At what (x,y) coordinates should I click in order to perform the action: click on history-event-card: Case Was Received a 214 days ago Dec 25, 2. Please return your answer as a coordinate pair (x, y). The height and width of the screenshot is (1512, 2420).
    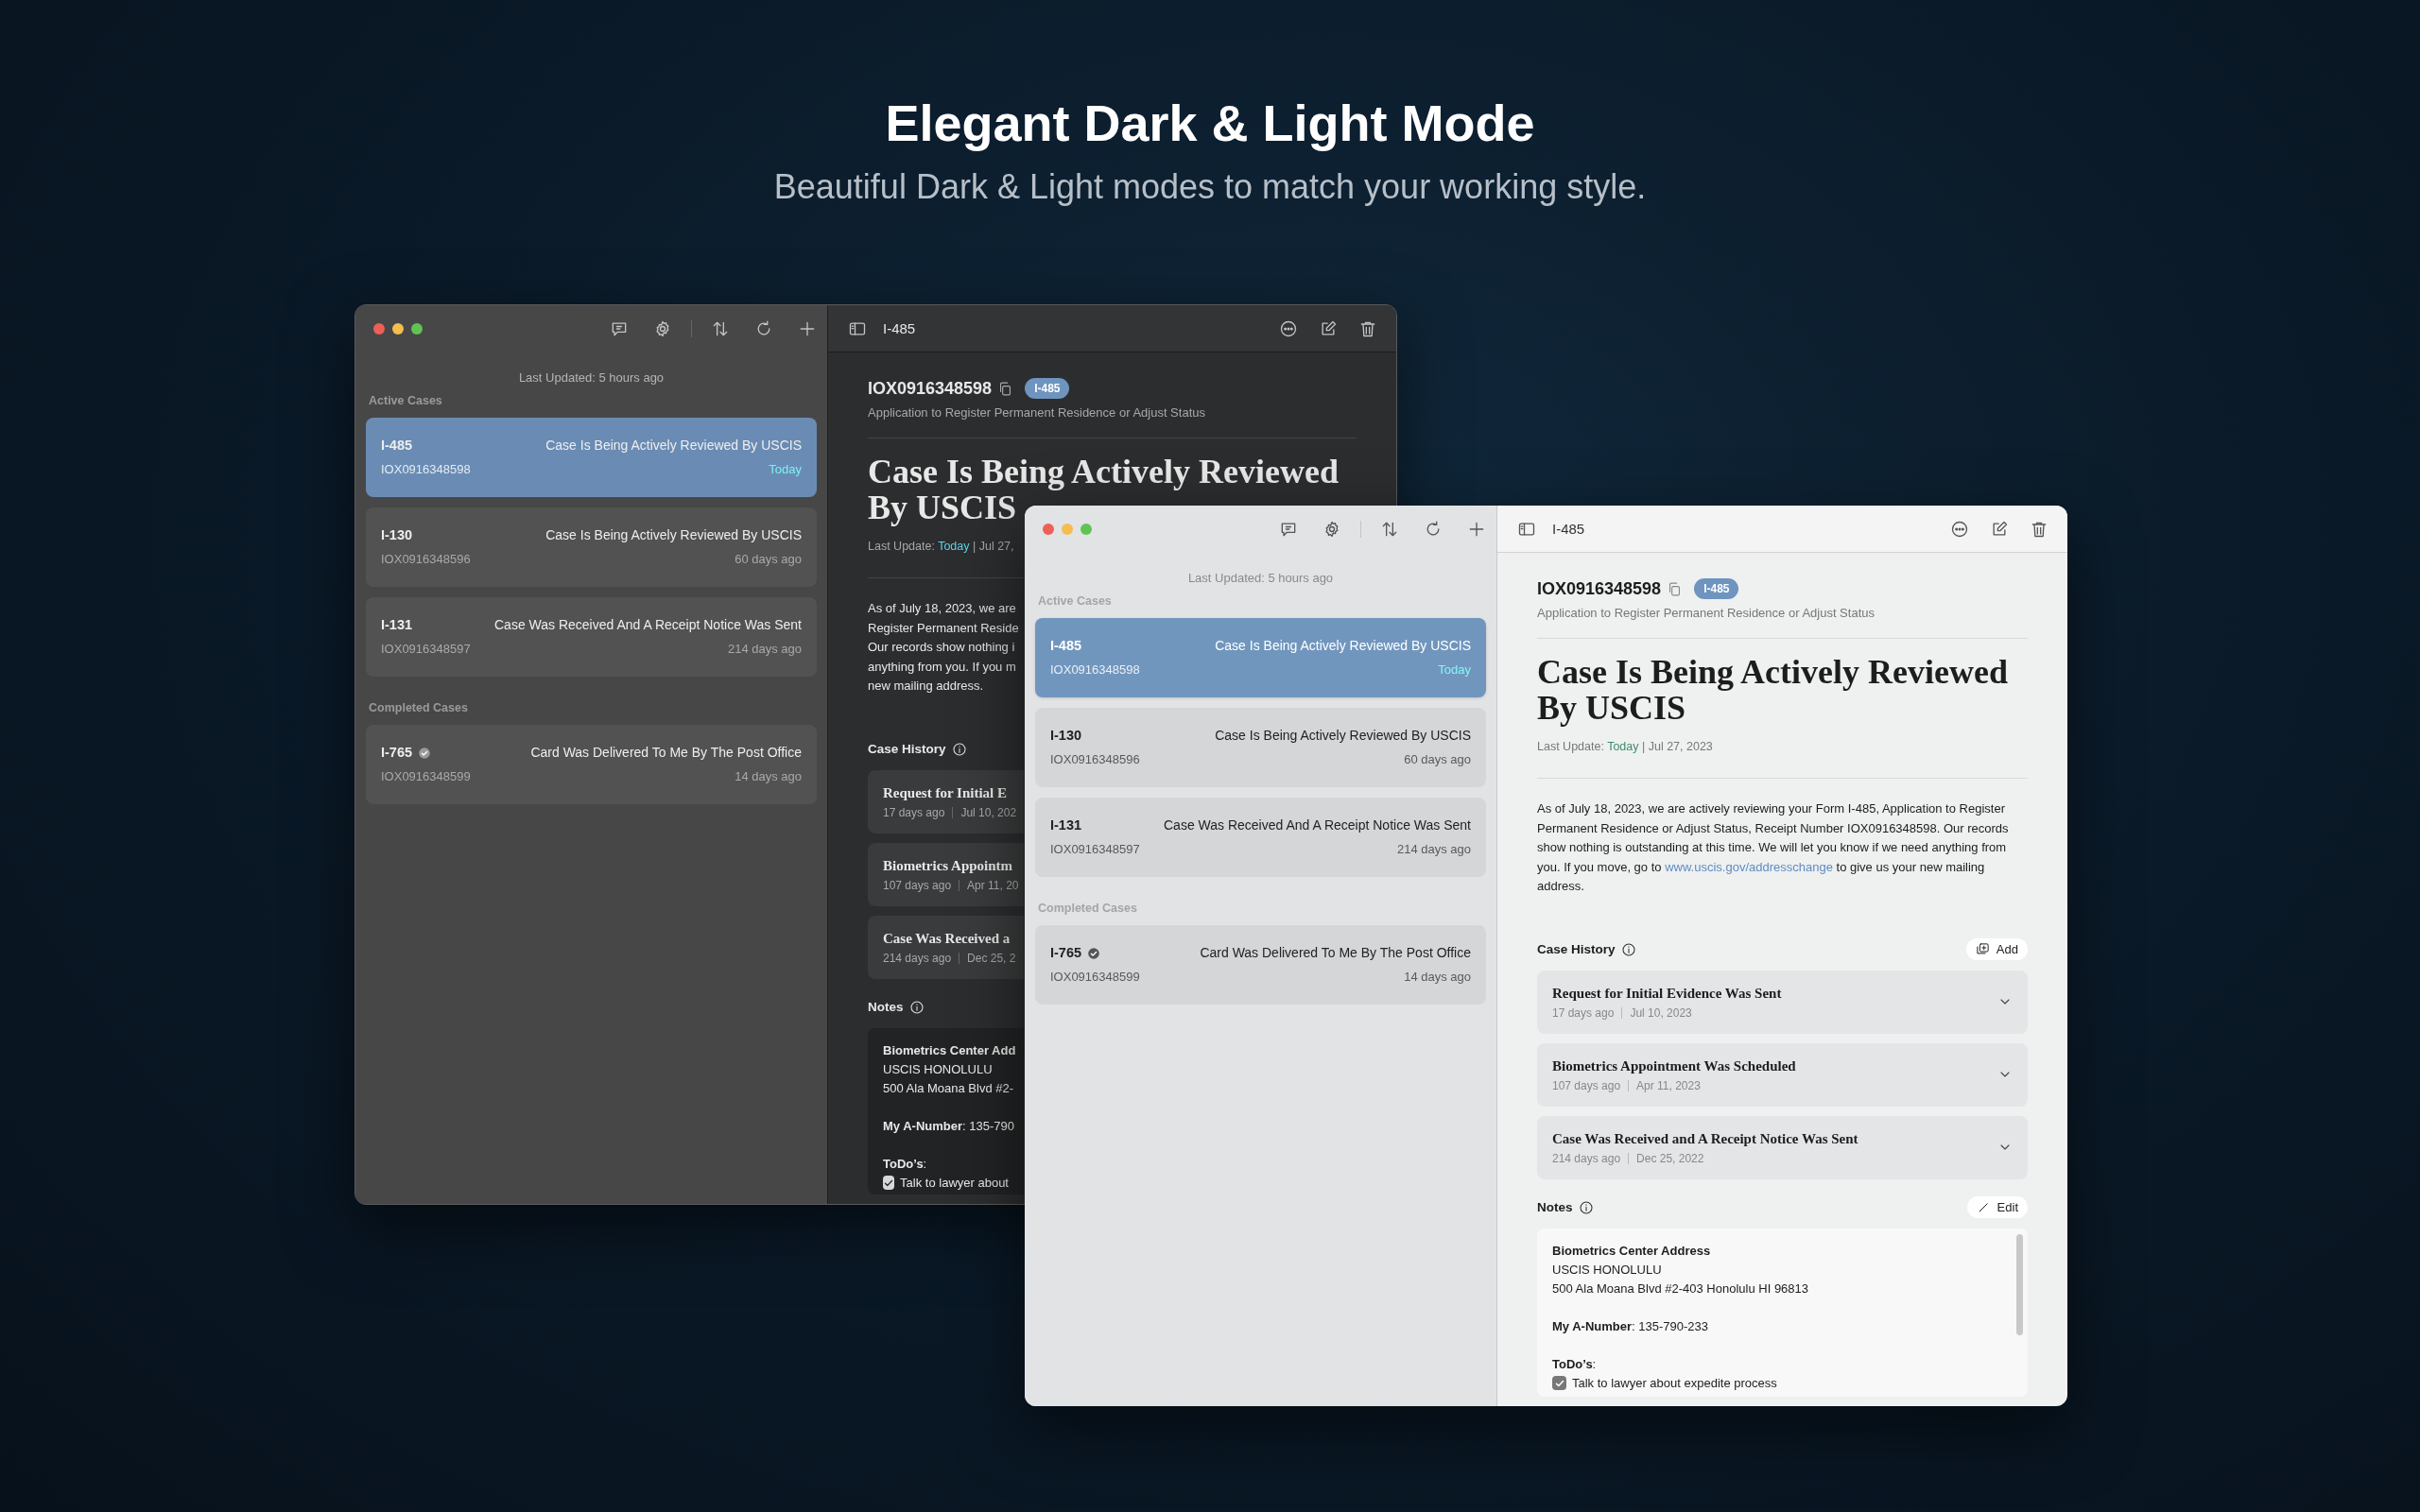
    Looking at the image, I should click on (946, 947).